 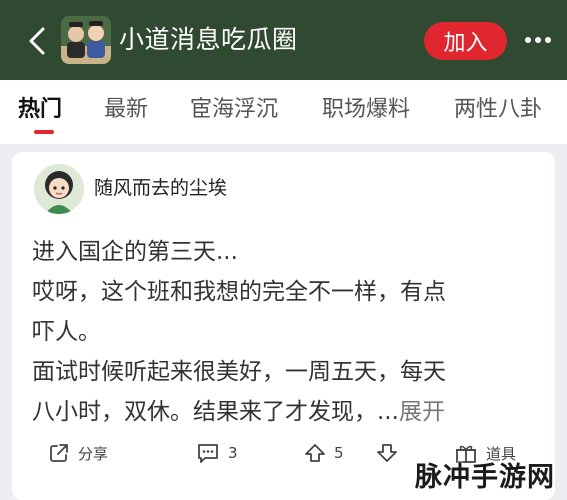 What do you see at coordinates (234, 110) in the screenshot?
I see `tab-officialdom: 宦海浮沉` at bounding box center [234, 110].